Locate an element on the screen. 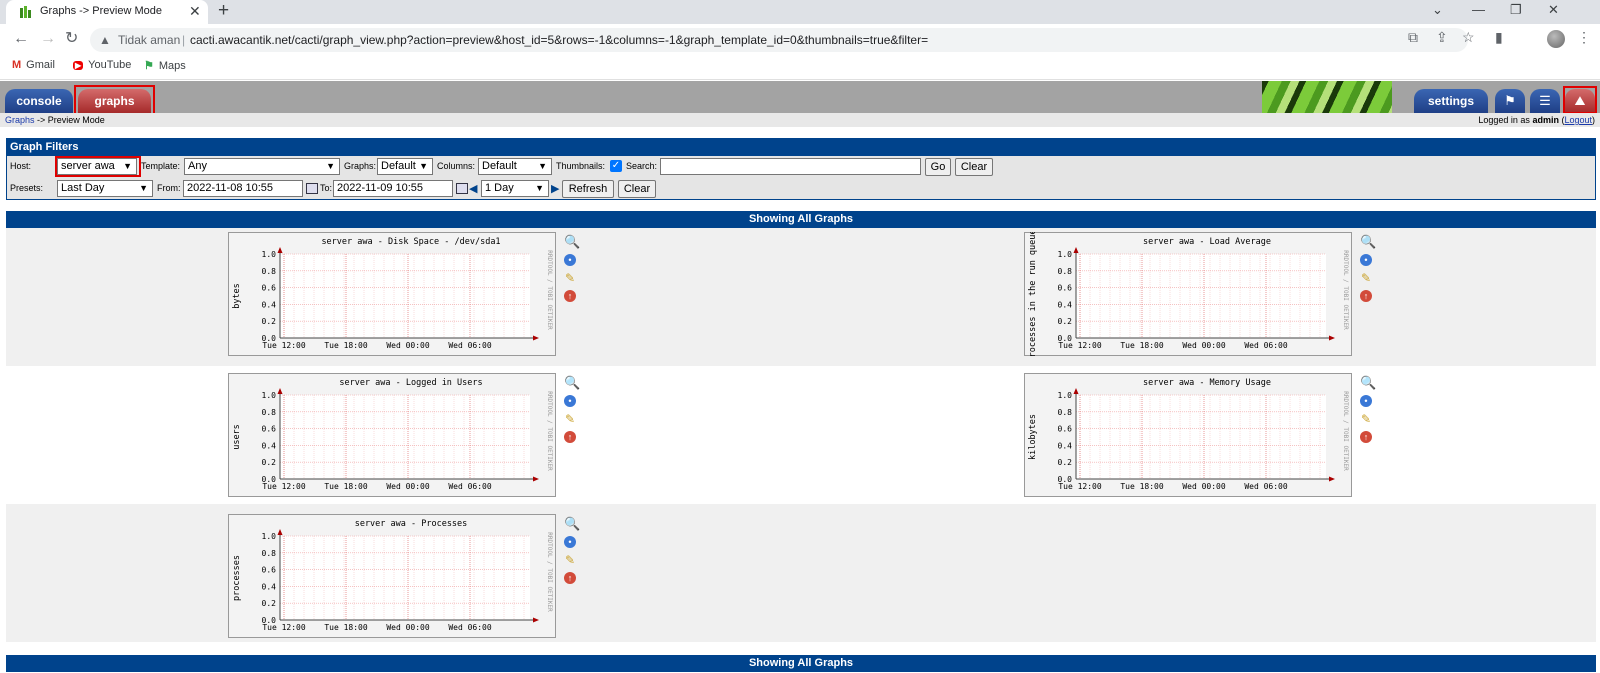 The width and height of the screenshot is (1600, 673). y-tick-label: 0.4 is located at coordinates (1065, 445).